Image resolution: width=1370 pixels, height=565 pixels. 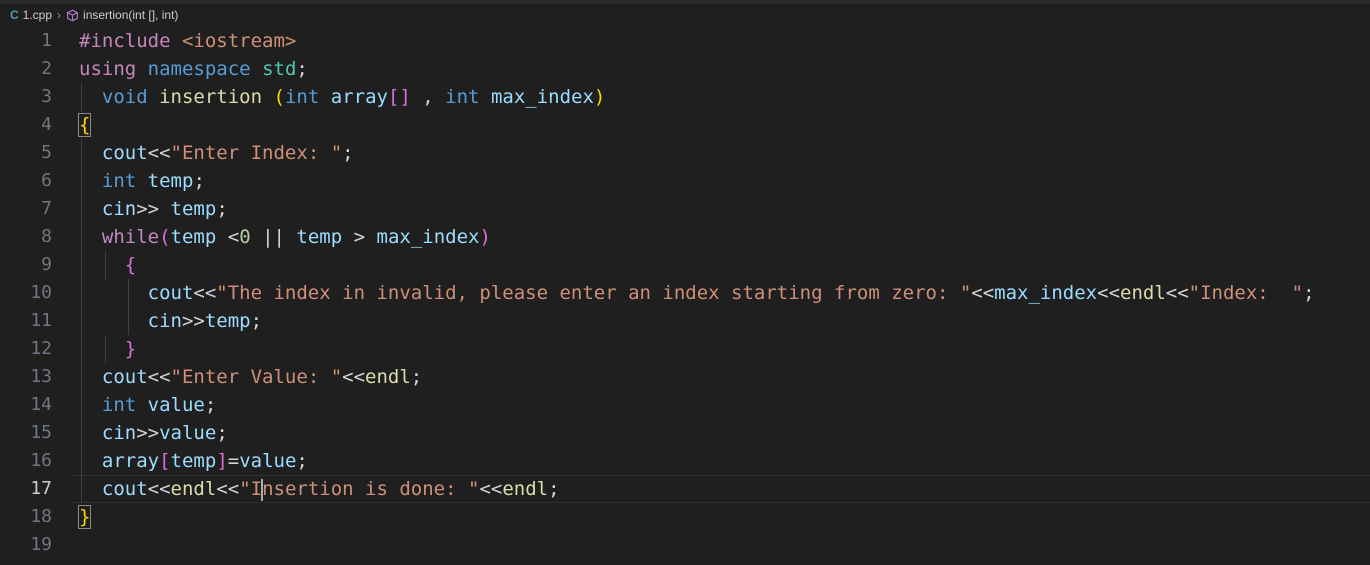 I want to click on code-line: 9 {, so click(x=685, y=265).